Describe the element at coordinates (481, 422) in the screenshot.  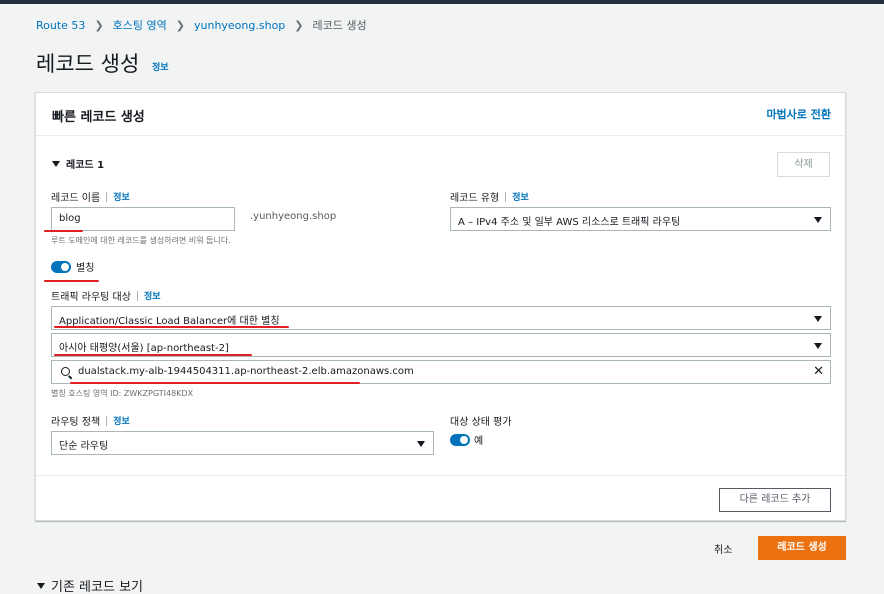
I see `health-label: 대상 상태 평가` at that location.